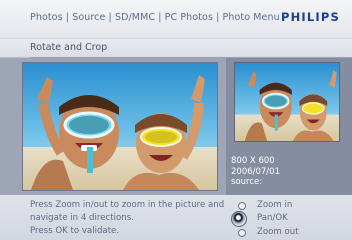 The width and height of the screenshot is (352, 240). Describe the element at coordinates (75, 231) in the screenshot. I see `help-line-3: Press OK to validate.` at that location.